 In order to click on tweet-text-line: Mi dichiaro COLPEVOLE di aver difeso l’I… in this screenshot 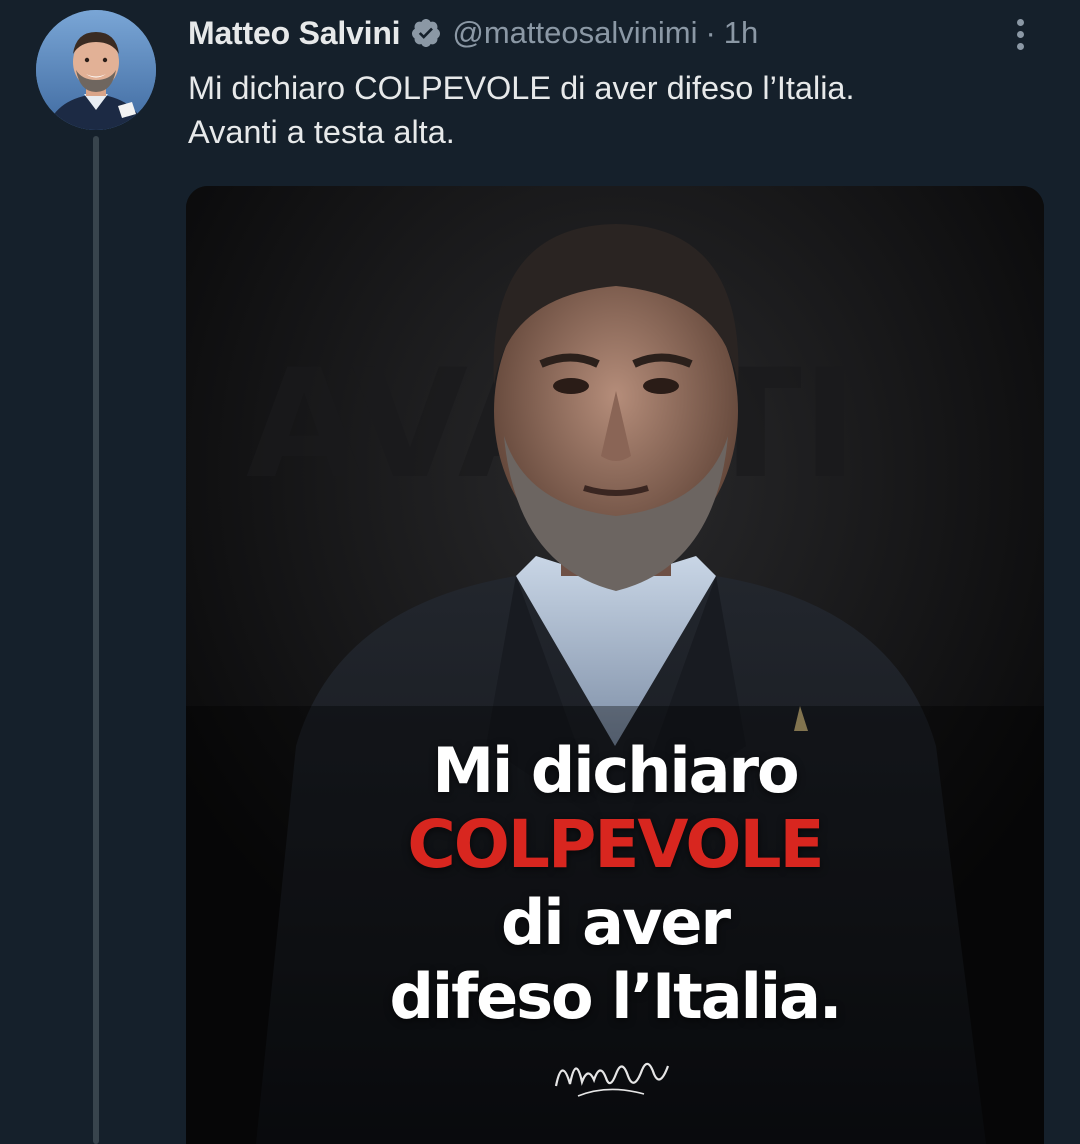, I will do `click(521, 88)`.